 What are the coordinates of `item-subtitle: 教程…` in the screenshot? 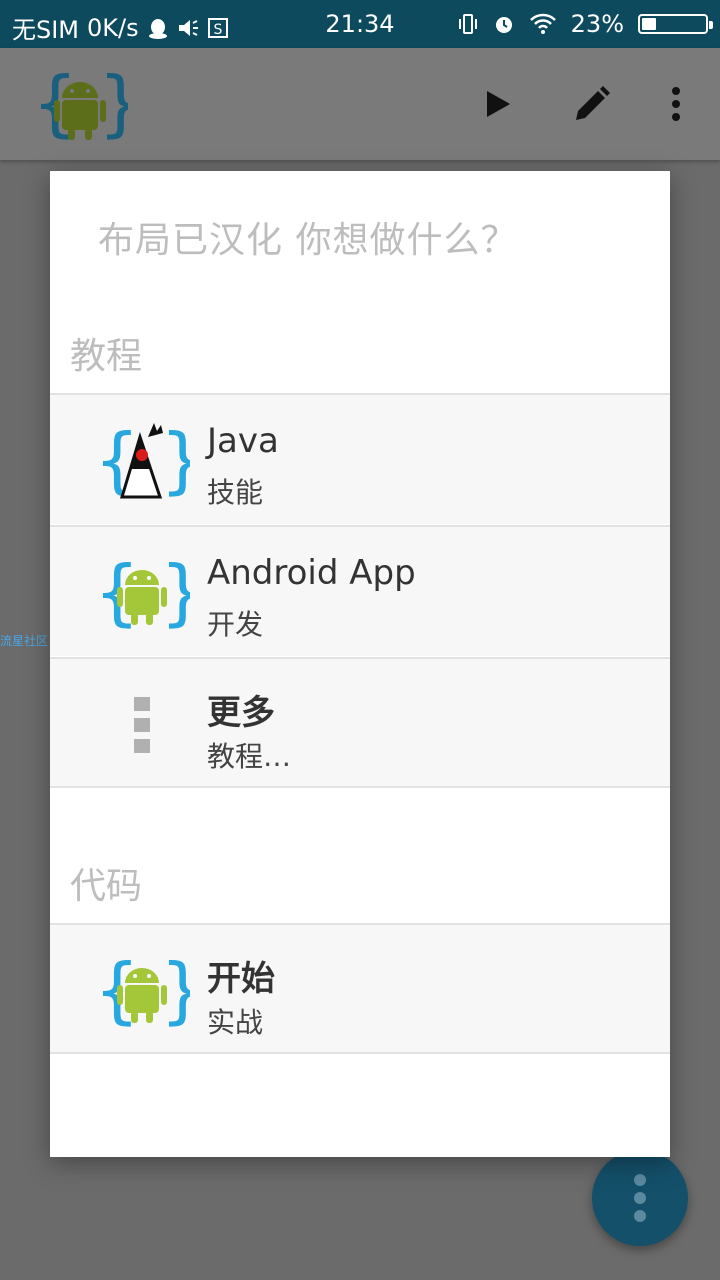 It's located at (249, 756).